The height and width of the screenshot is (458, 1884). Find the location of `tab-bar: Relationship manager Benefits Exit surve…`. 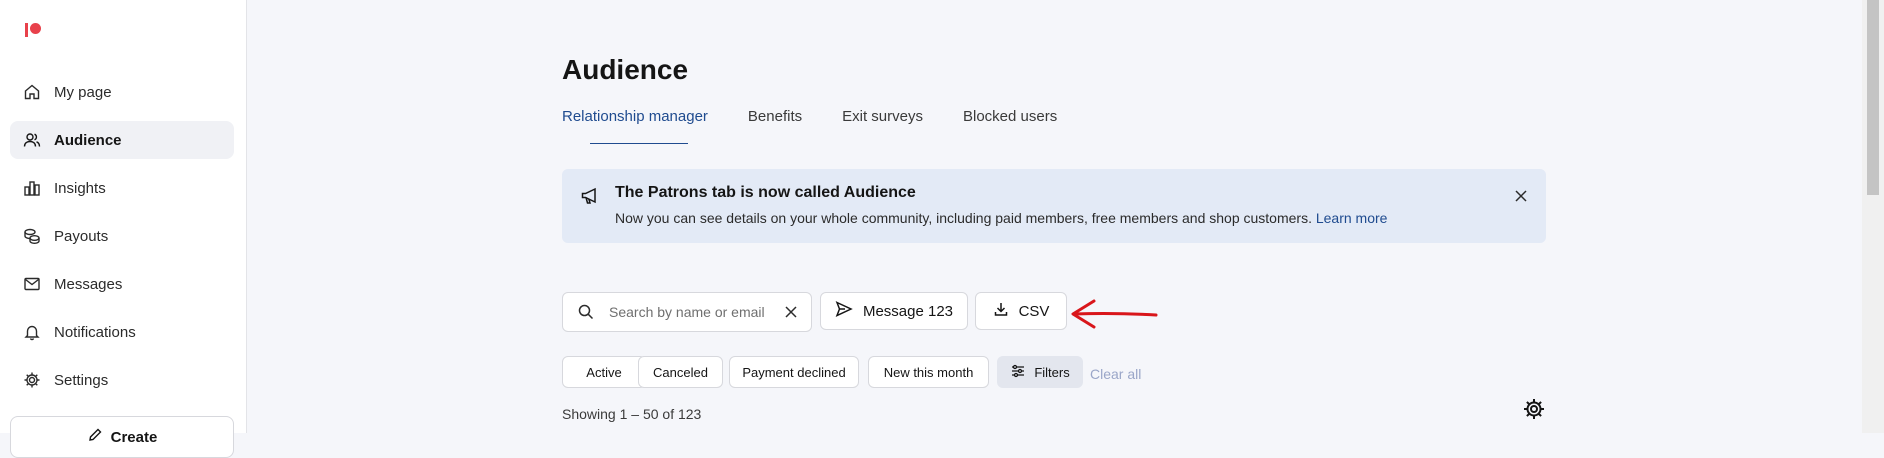

tab-bar: Relationship manager Benefits Exit surve… is located at coordinates (829, 126).